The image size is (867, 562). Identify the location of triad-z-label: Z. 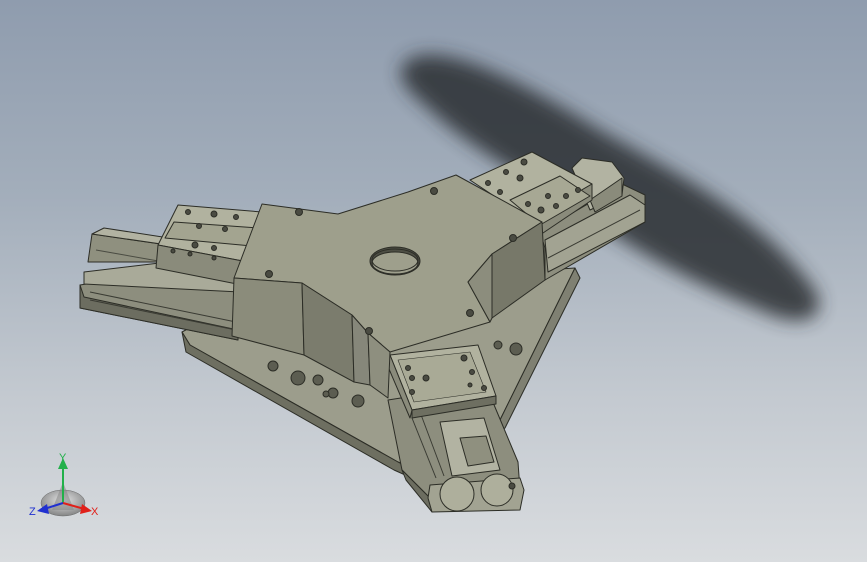
(32, 512).